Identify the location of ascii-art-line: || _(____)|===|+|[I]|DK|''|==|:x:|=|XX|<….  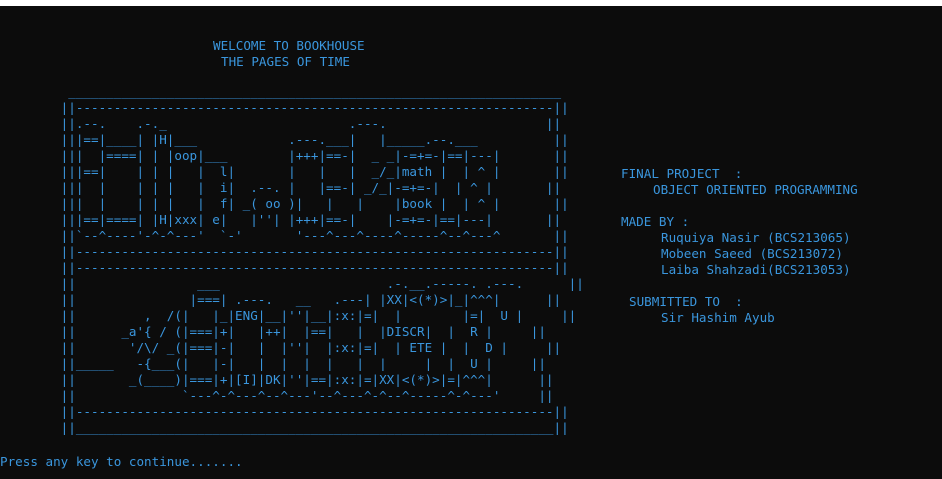
(277, 379).